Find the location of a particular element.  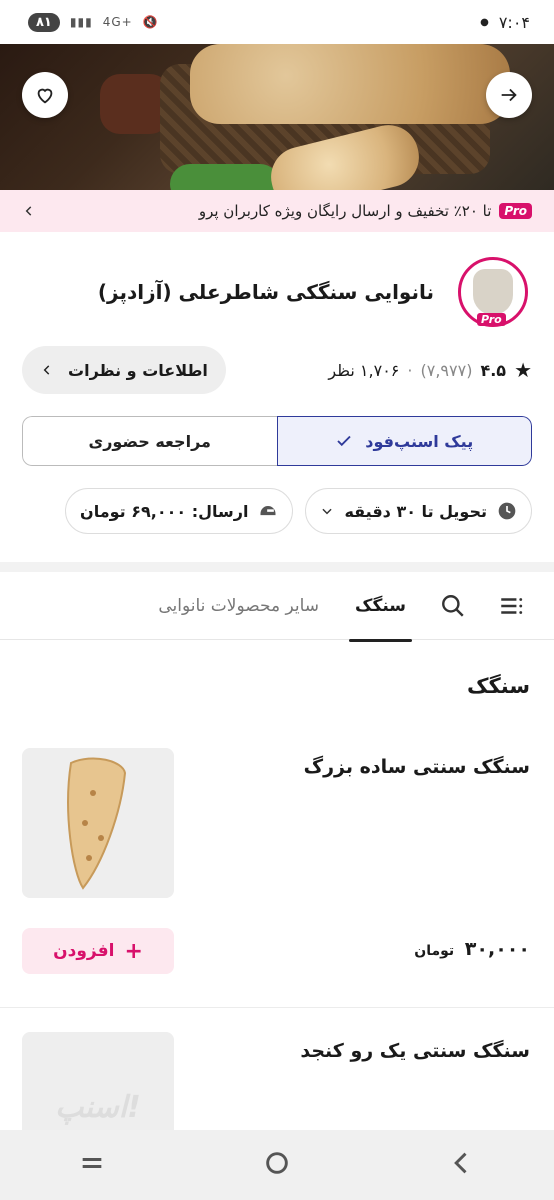

signal-icon: ▮▮▮ is located at coordinates (81, 22).